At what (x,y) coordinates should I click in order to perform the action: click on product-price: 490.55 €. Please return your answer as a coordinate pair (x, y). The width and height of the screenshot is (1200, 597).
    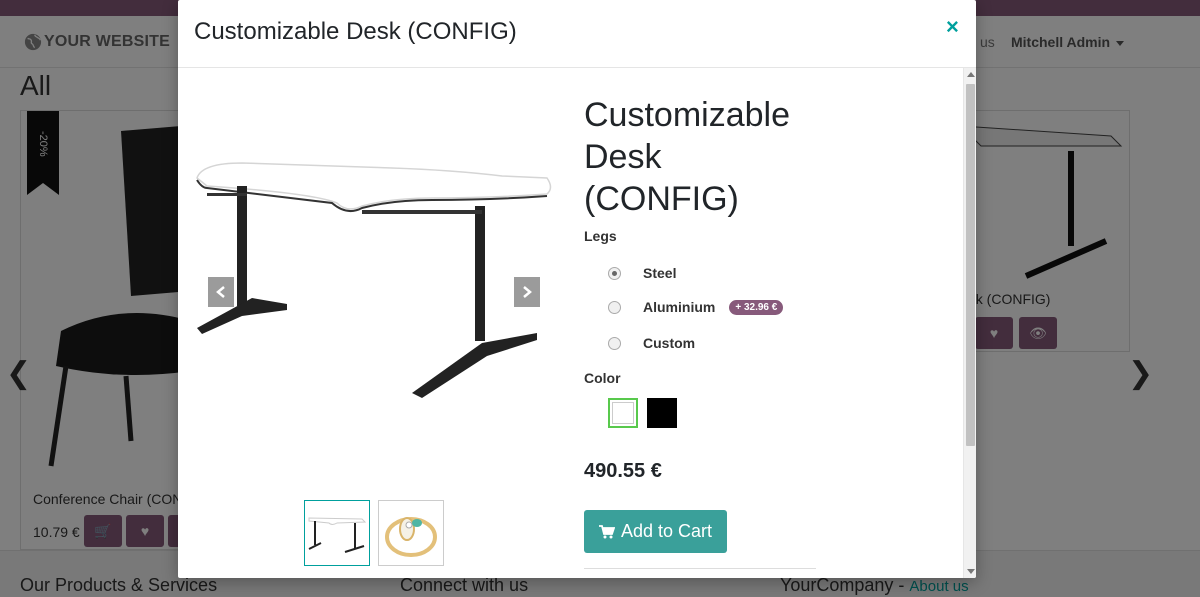
    Looking at the image, I should click on (623, 471).